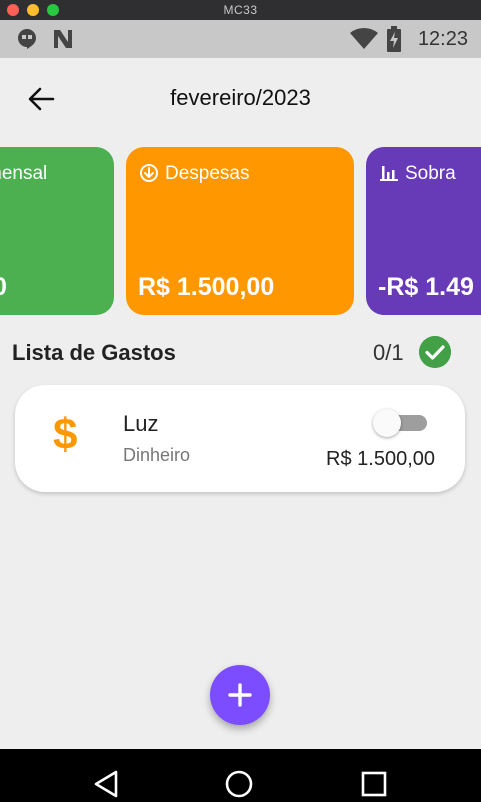  What do you see at coordinates (380, 459) in the screenshot?
I see `expense-amount: R$ 1.500,00` at bounding box center [380, 459].